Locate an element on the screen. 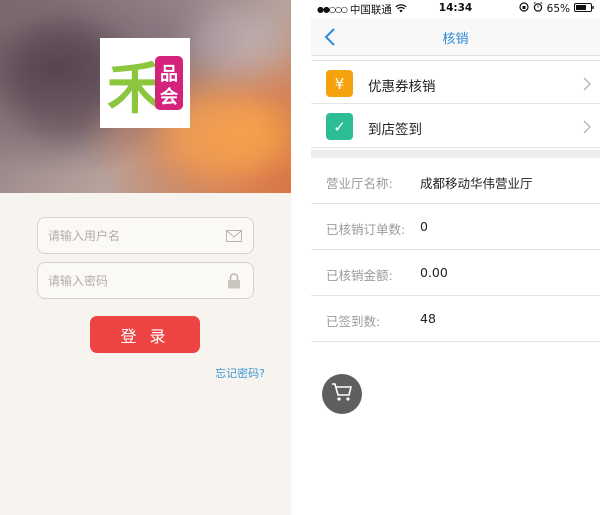 This screenshot has height=515, width=600. username-field is located at coordinates (145, 235).